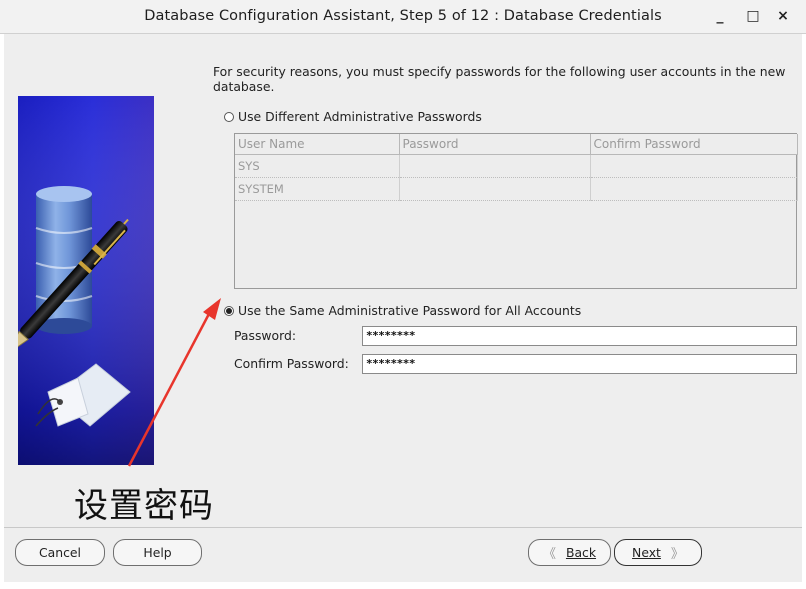 This screenshot has width=806, height=589. I want to click on minimize-button: _, so click(720, 16).